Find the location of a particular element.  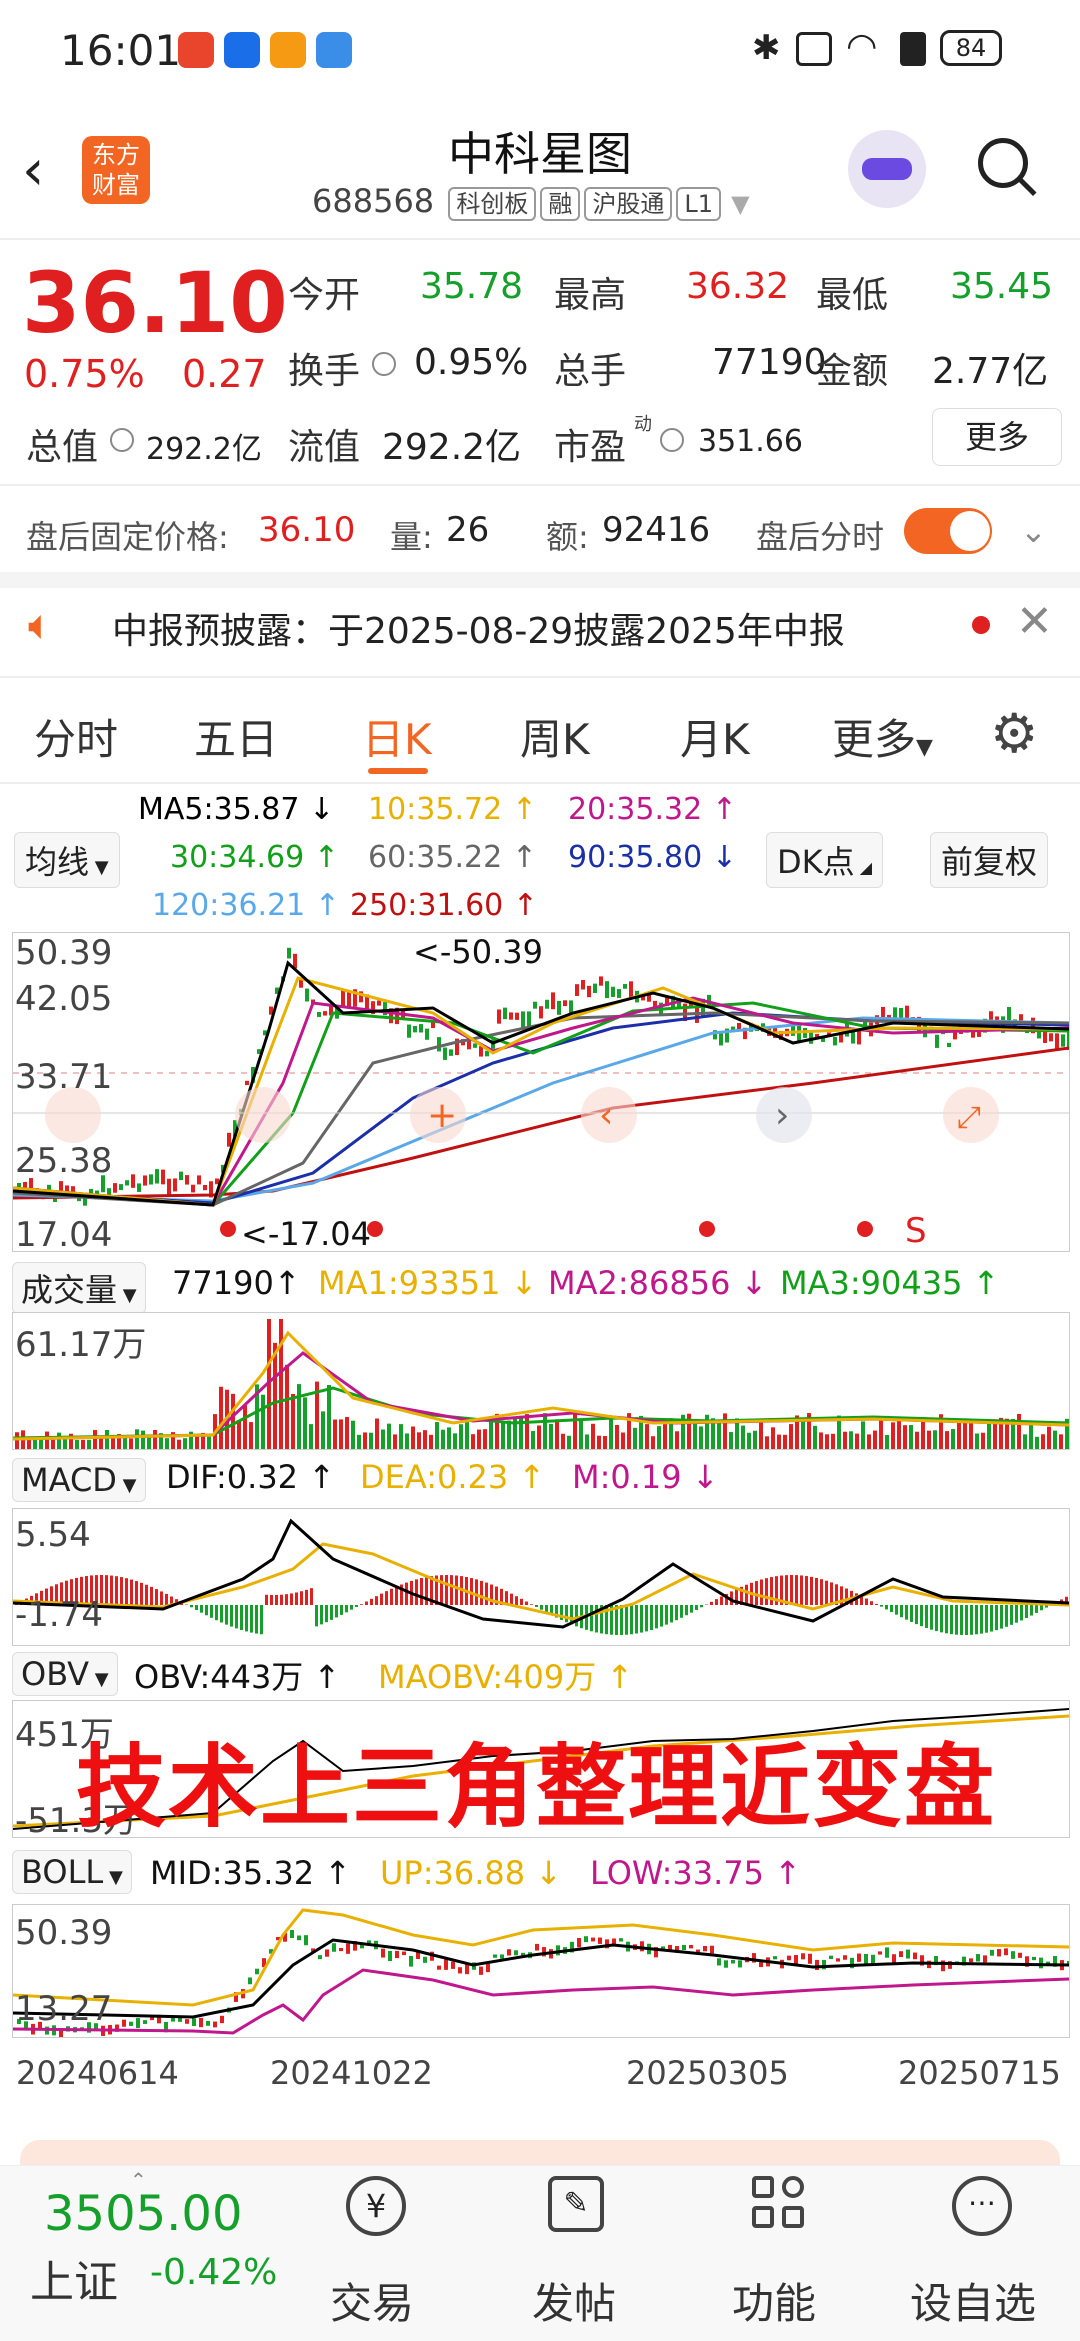

boll-selector: BOLL ▼ is located at coordinates (72, 1872).